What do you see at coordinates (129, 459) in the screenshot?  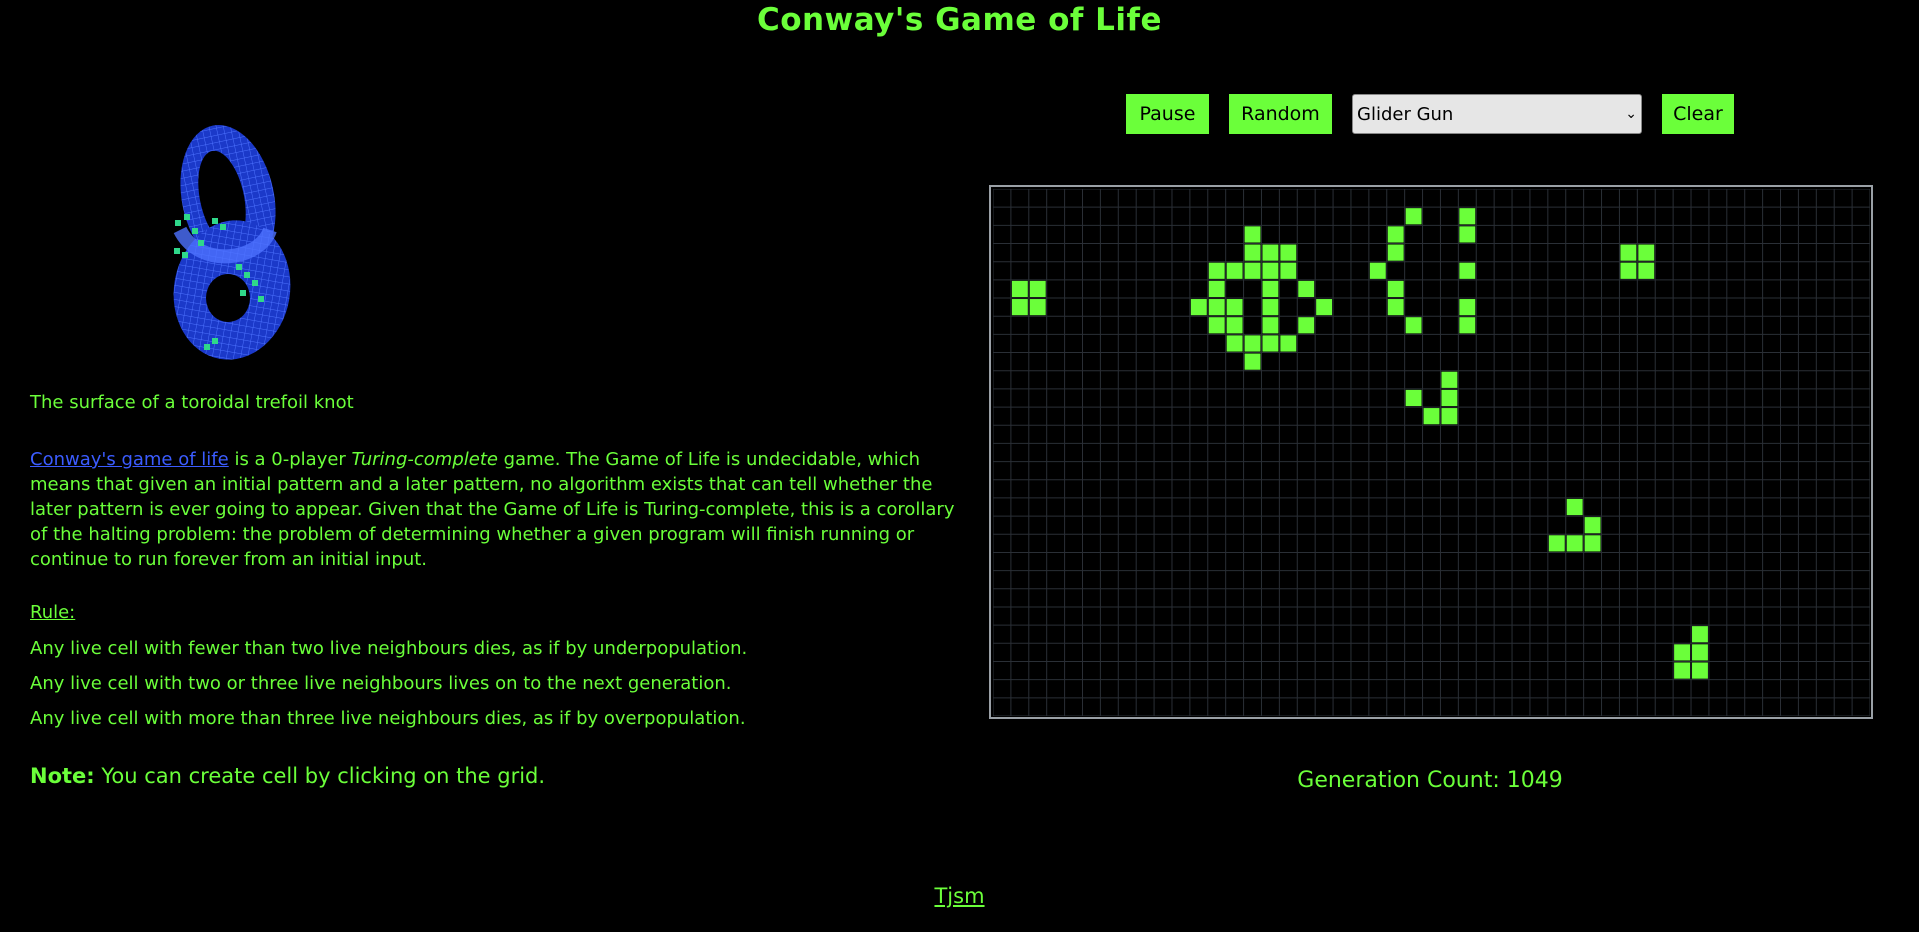 I see `game-of-life-link: Conway's game of life` at bounding box center [129, 459].